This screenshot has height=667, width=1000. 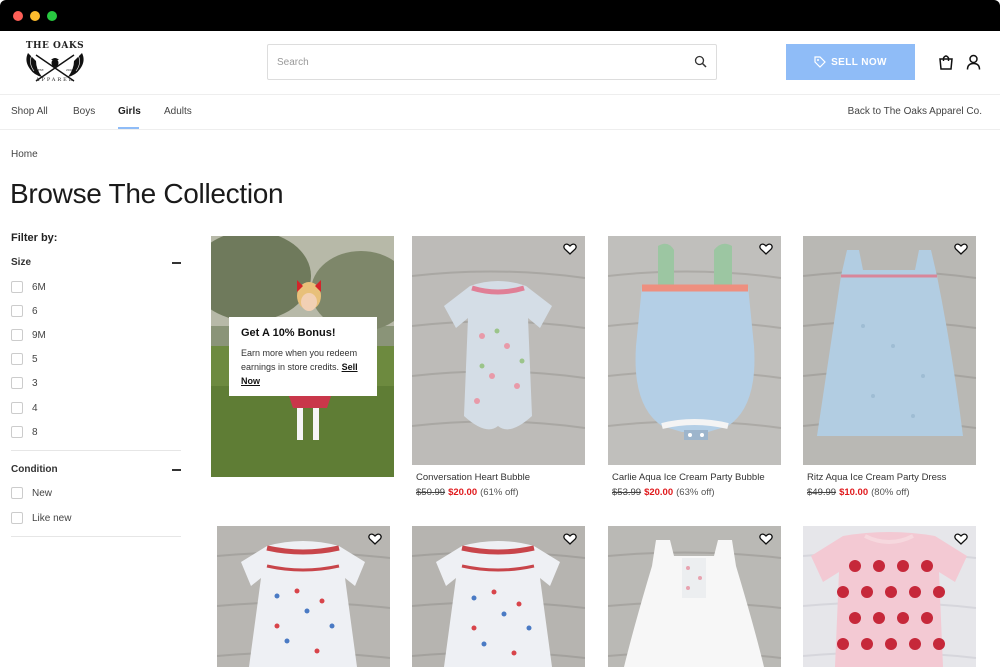 I want to click on option-label: 5, so click(x=35, y=359).